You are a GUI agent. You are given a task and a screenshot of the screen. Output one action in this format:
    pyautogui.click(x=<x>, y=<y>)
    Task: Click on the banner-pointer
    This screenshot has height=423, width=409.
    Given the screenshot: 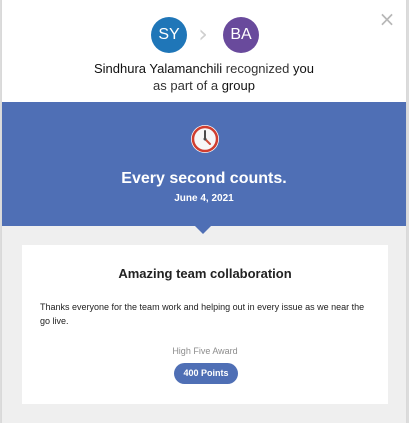 What is the action you would take?
    pyautogui.click(x=203, y=230)
    